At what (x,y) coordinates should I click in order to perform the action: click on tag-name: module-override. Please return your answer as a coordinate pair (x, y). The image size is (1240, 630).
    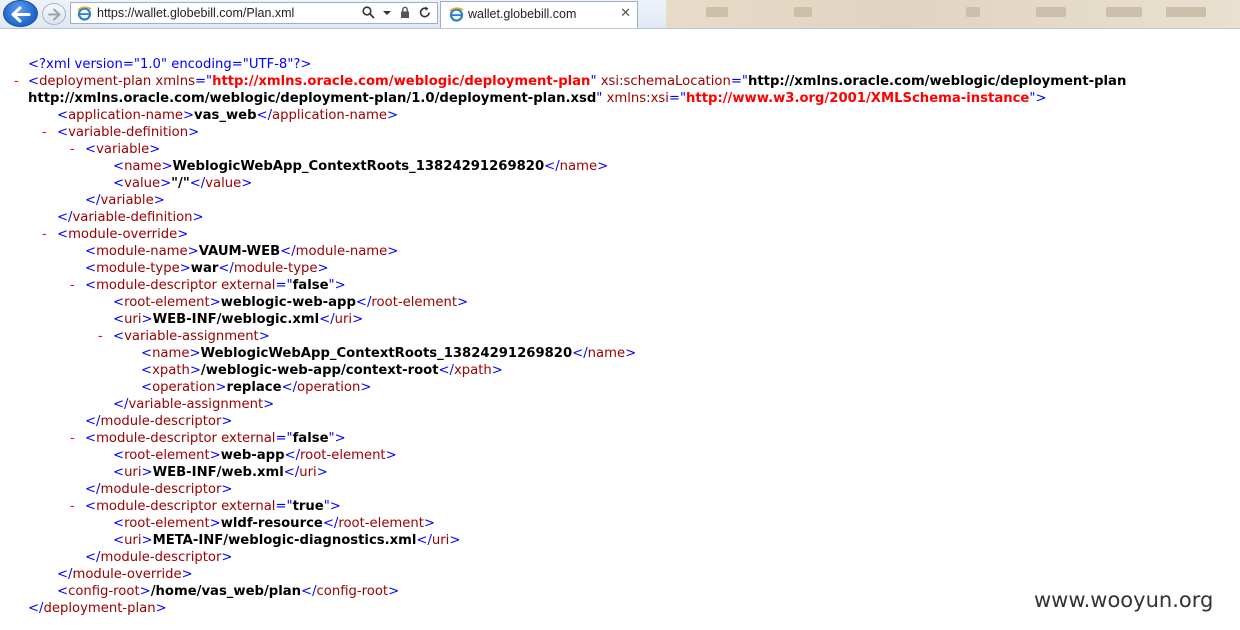
    Looking at the image, I should click on (123, 234).